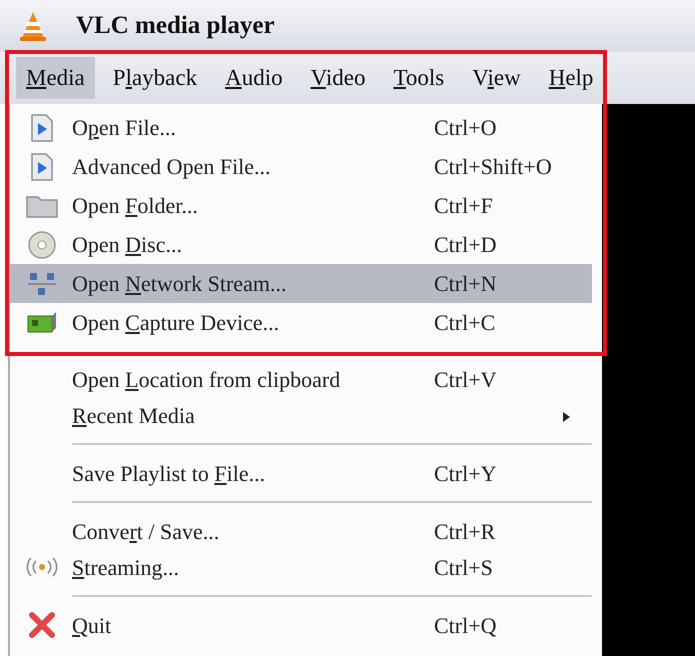 Image resolution: width=695 pixels, height=656 pixels. I want to click on shortcut-label: Ctrl+F, so click(463, 205).